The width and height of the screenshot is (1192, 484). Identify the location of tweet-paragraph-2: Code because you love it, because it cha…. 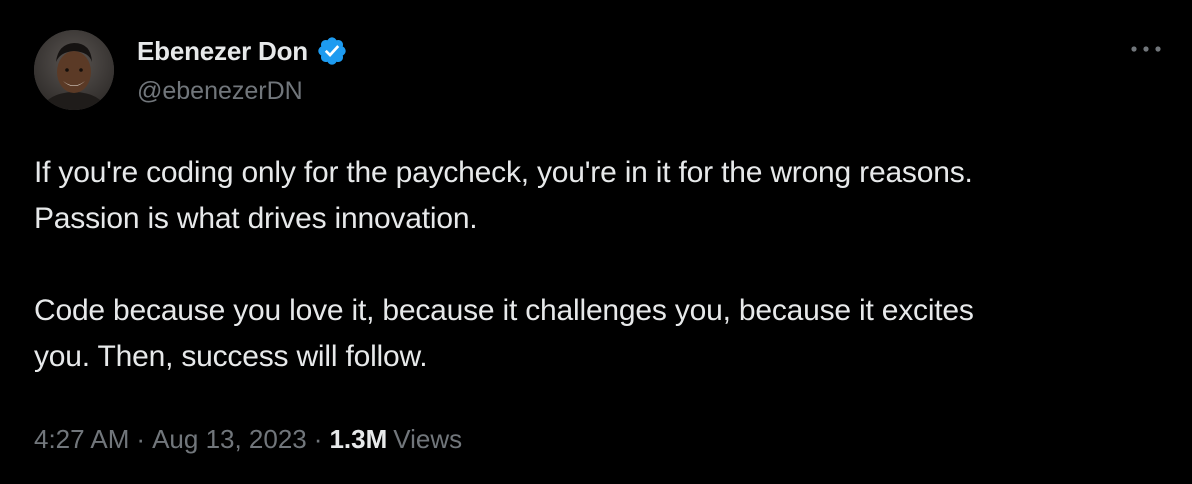
(504, 333).